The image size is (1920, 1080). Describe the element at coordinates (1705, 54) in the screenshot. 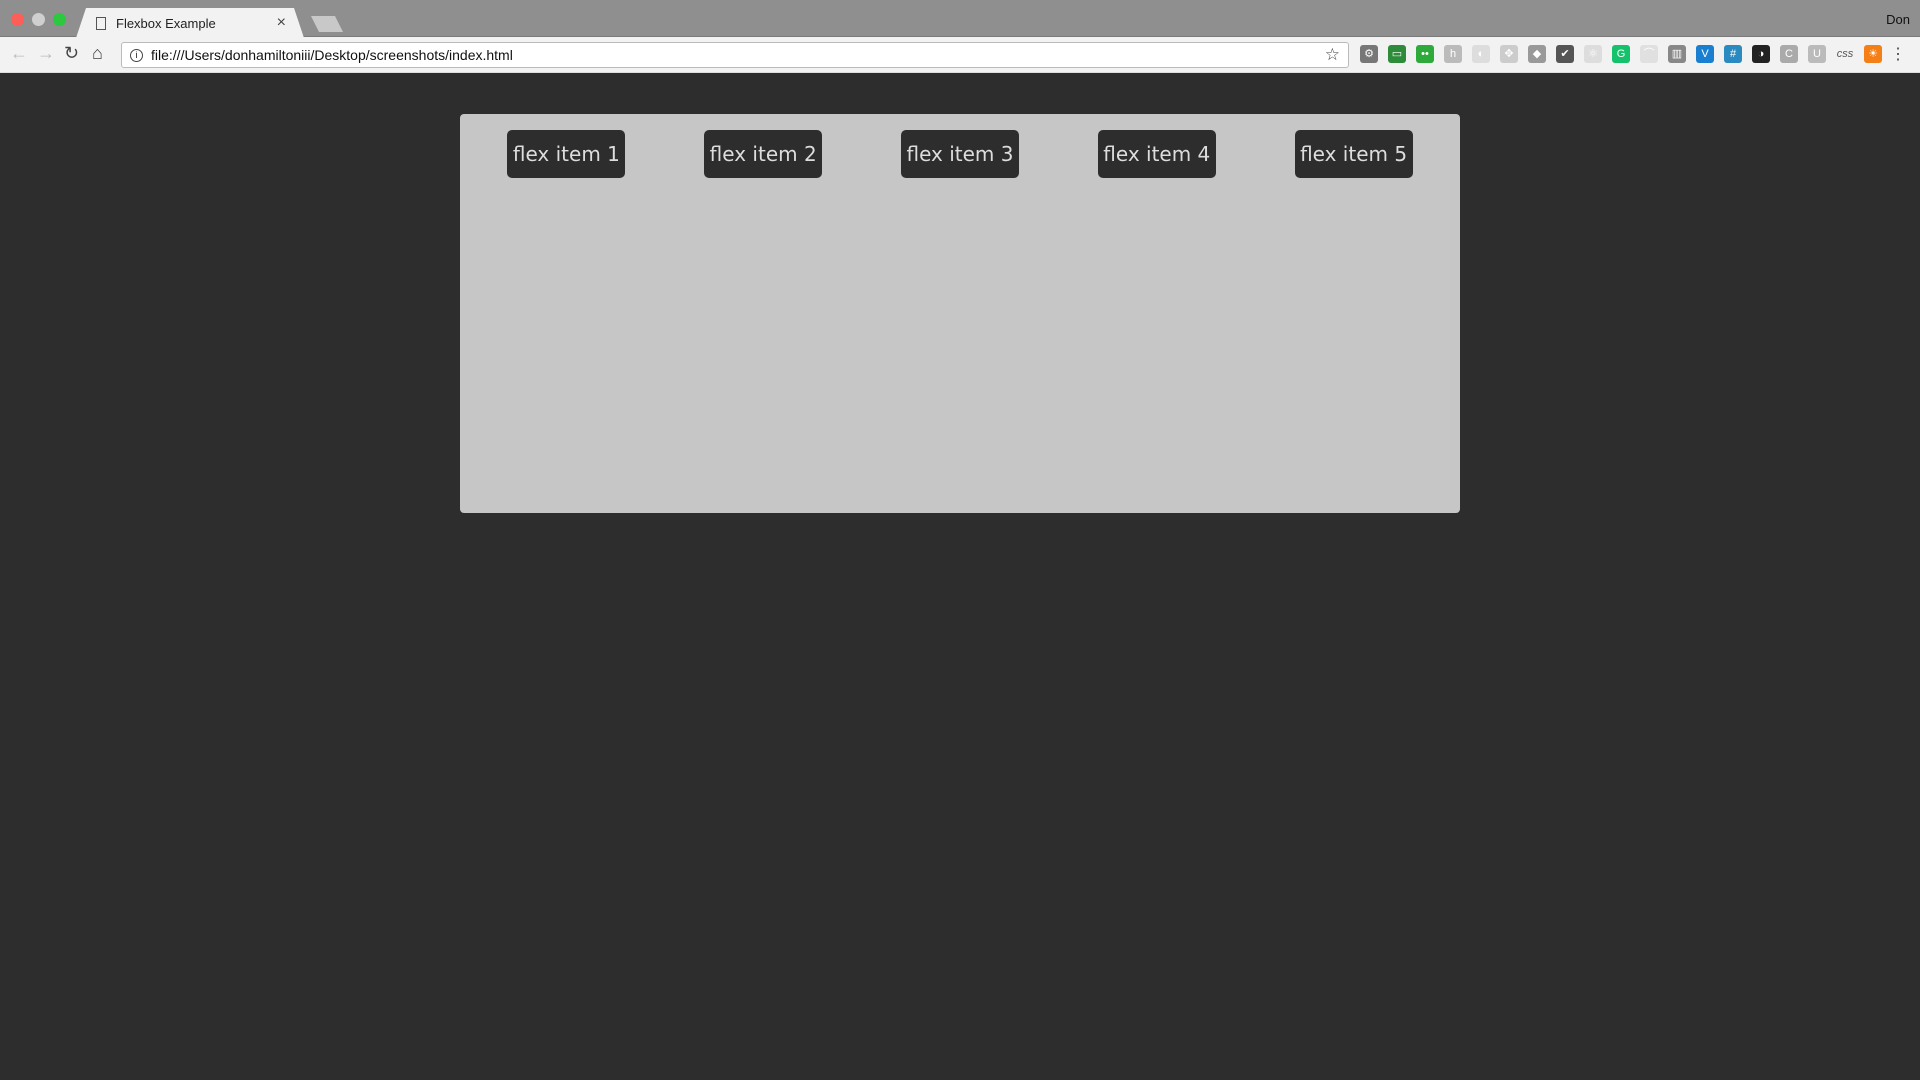

I see `vue-icon: V` at that location.